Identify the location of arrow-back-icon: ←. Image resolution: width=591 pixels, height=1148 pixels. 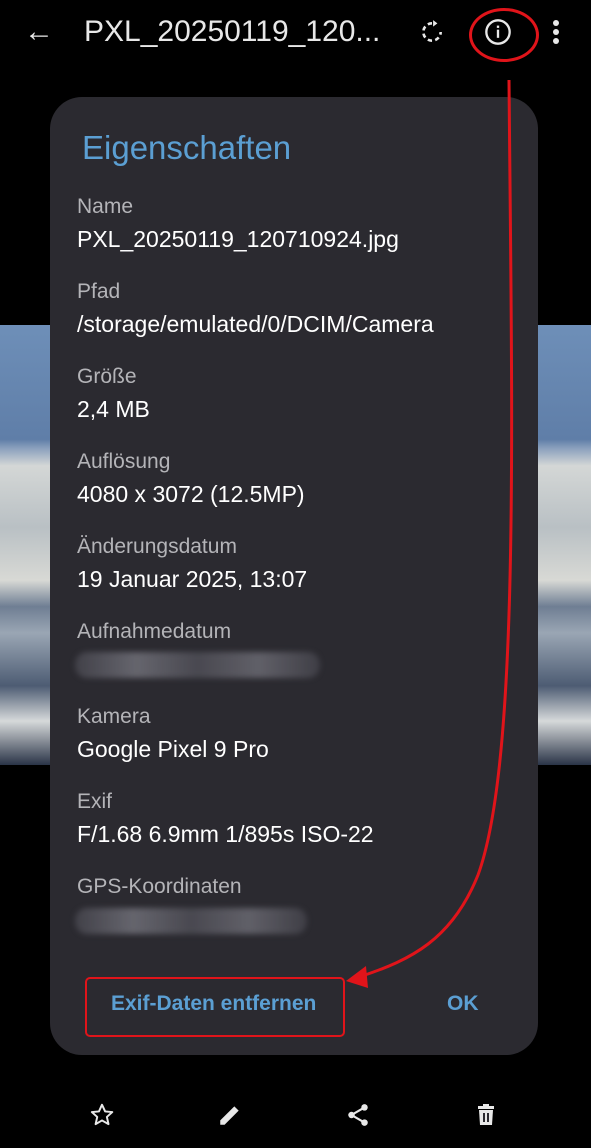
(39, 31).